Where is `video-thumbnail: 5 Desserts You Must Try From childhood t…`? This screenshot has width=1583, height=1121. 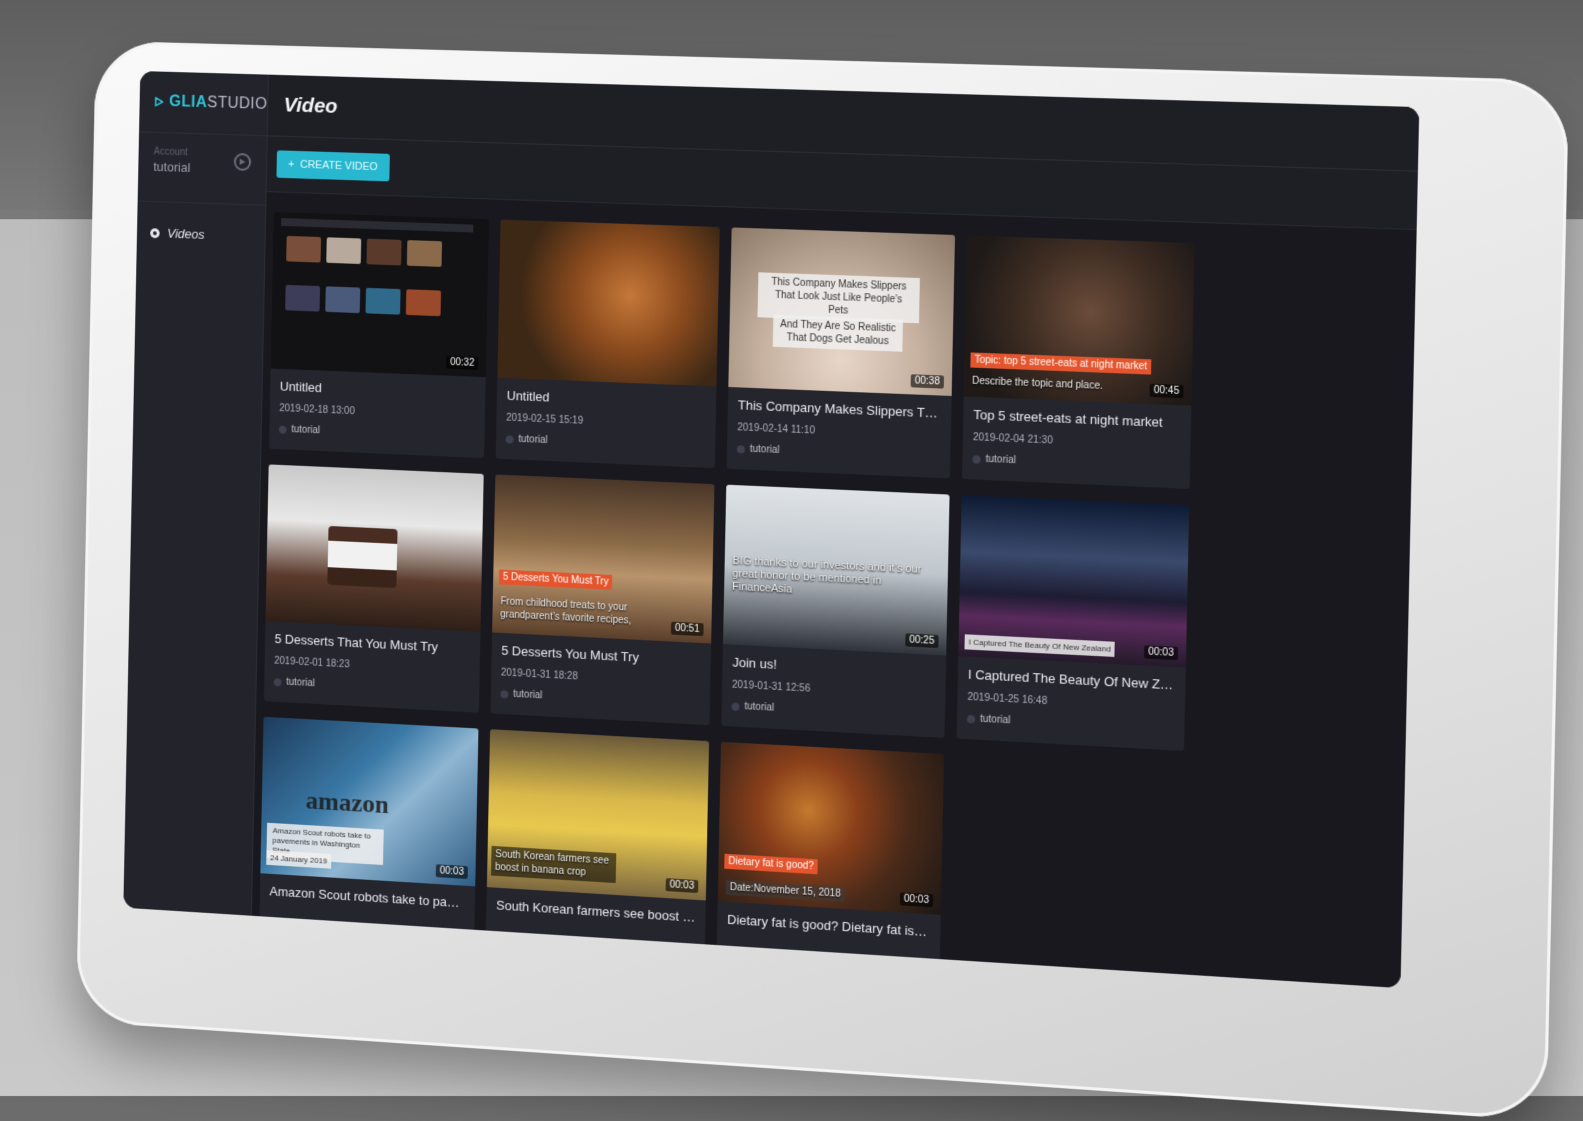
video-thumbnail: 5 Desserts You Must Try From childhood t… is located at coordinates (603, 559).